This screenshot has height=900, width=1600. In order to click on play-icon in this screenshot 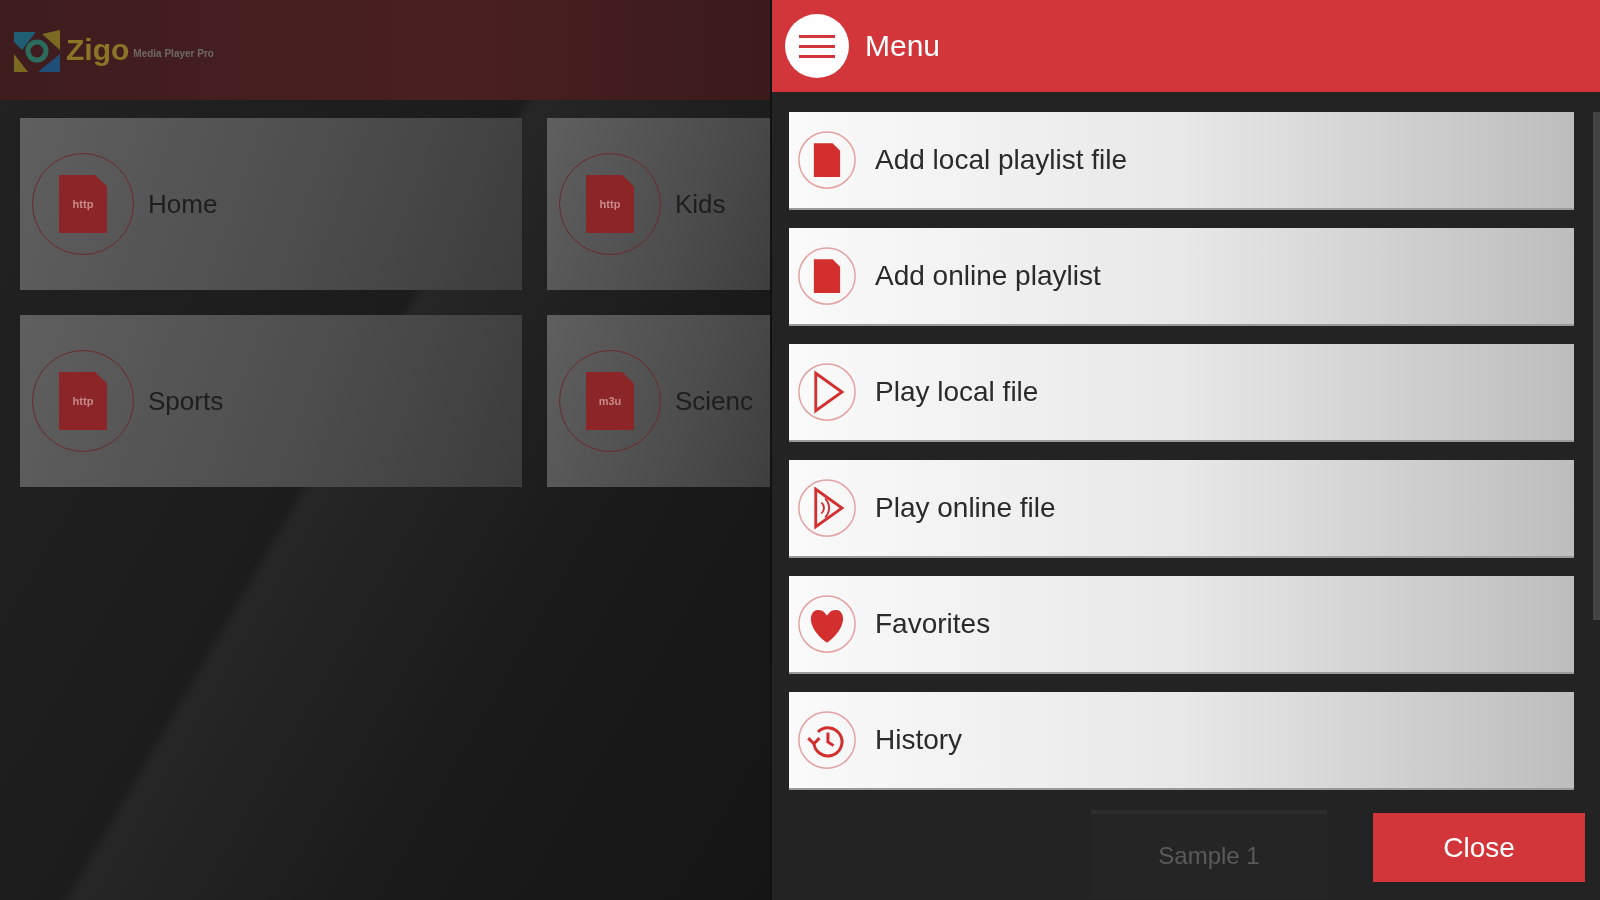, I will do `click(827, 392)`.